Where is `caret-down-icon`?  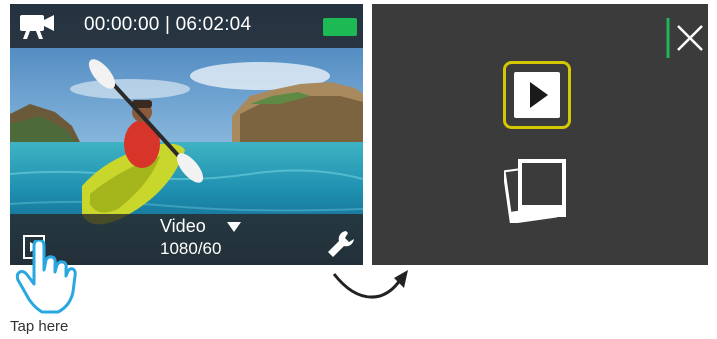
caret-down-icon is located at coordinates (234, 227).